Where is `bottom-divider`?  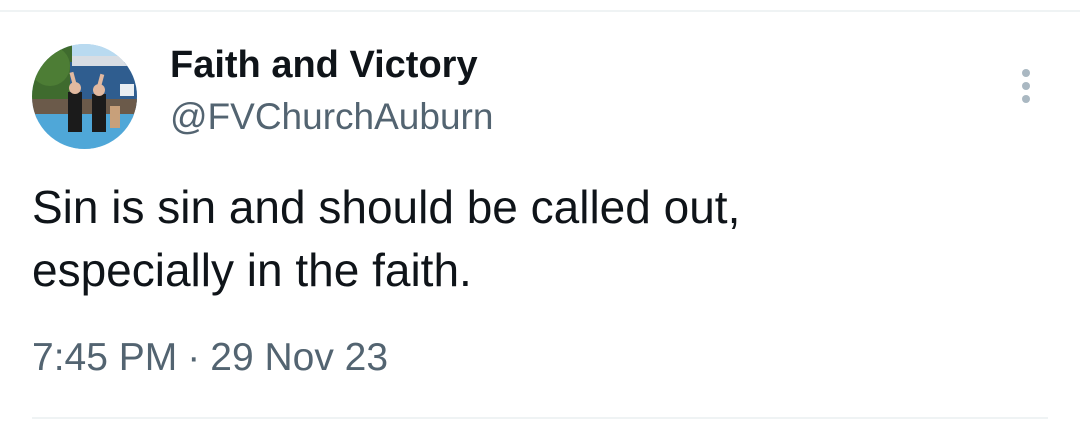 bottom-divider is located at coordinates (540, 418).